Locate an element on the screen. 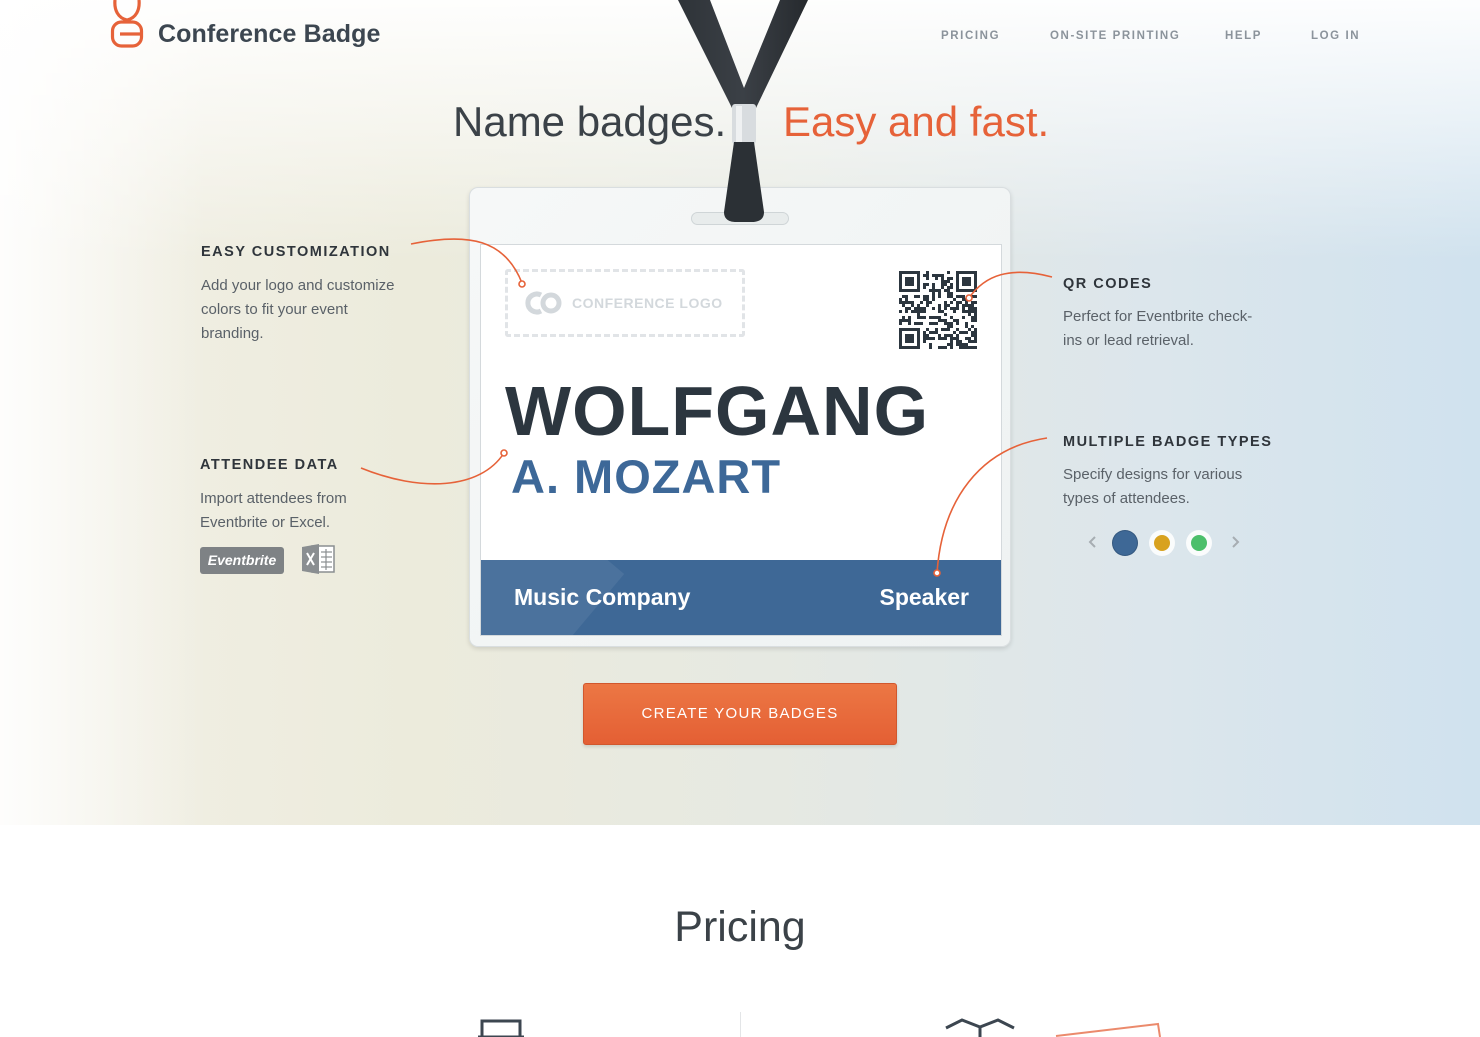 The width and height of the screenshot is (1480, 1037). badge-type-swatch-green is located at coordinates (1199, 543).